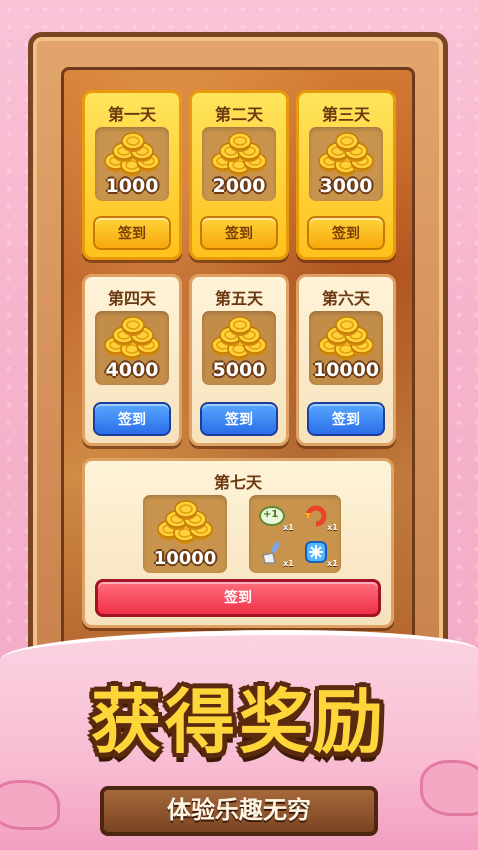 Image resolution: width=478 pixels, height=850 pixels. Describe the element at coordinates (132, 186) in the screenshot. I see `coin-amount: 1000` at that location.